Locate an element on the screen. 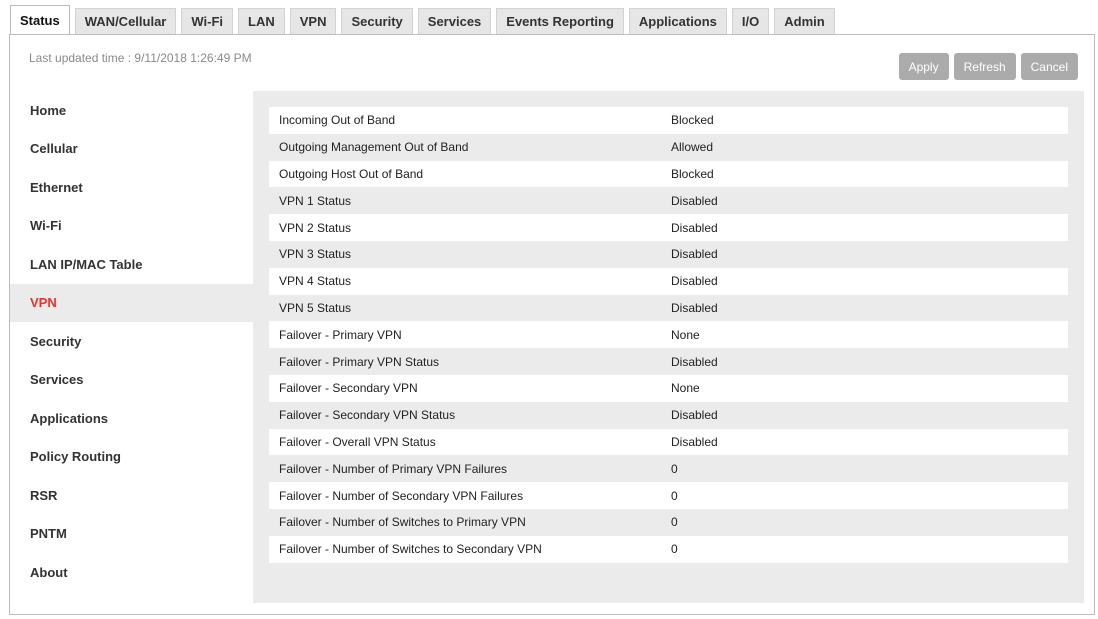  sidebar-item-rsr: RSR is located at coordinates (131, 495).